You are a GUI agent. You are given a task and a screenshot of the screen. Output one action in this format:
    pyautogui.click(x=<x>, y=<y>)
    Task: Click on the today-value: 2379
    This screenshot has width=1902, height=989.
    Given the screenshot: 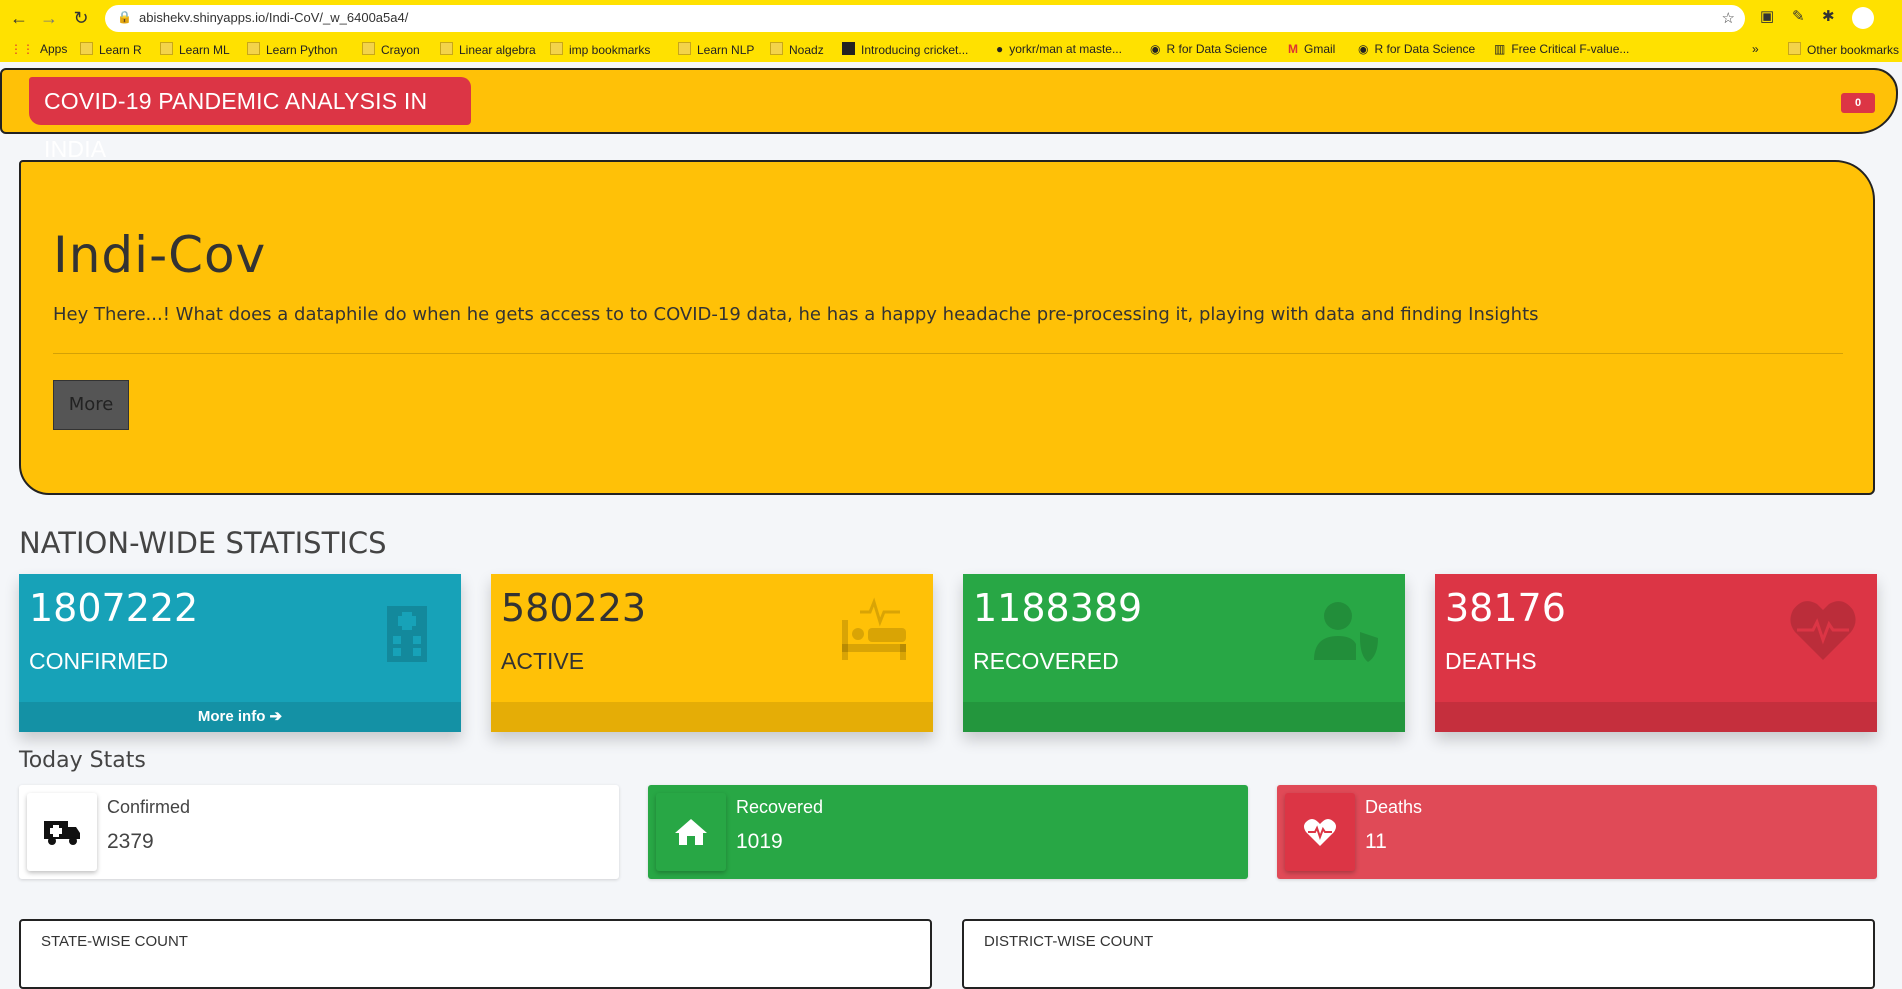 What is the action you would take?
    pyautogui.click(x=130, y=841)
    